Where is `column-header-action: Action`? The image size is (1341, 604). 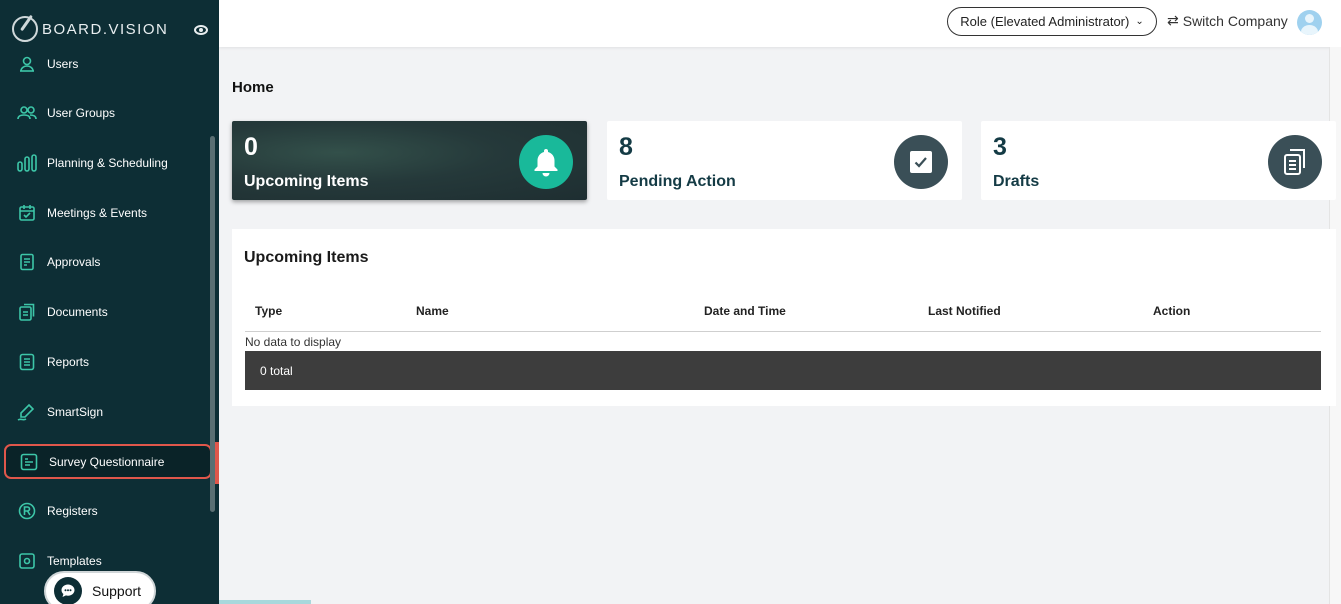 column-header-action: Action is located at coordinates (1171, 311).